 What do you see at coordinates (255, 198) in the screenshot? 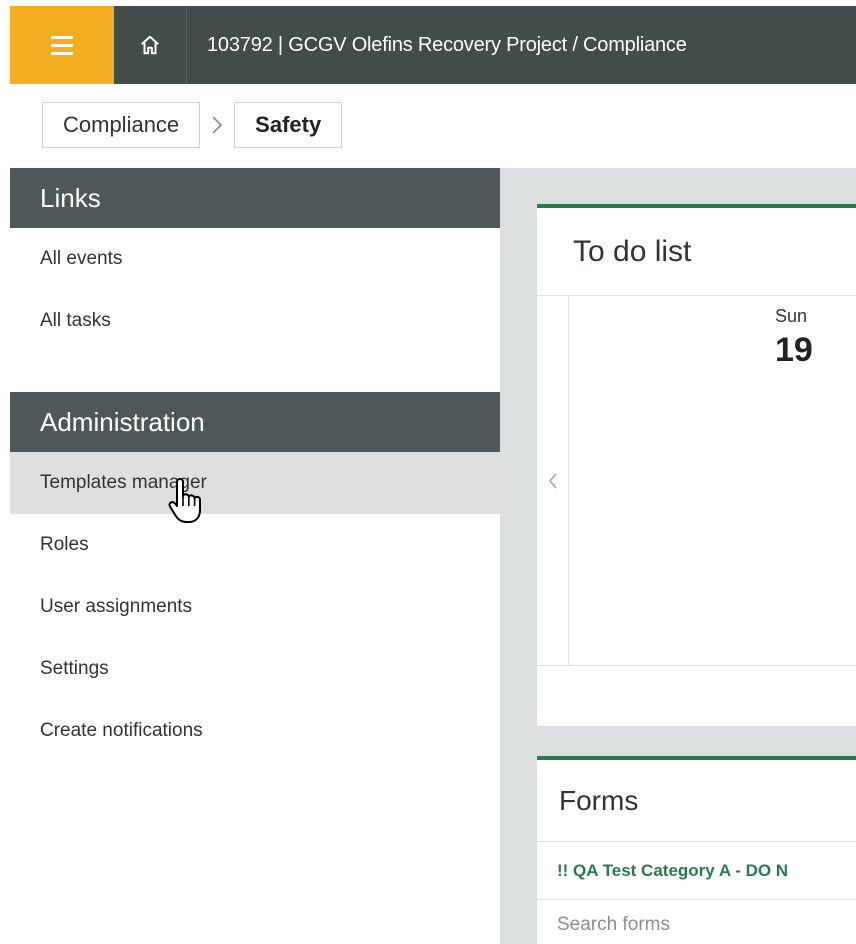
I see `links-header: Links` at bounding box center [255, 198].